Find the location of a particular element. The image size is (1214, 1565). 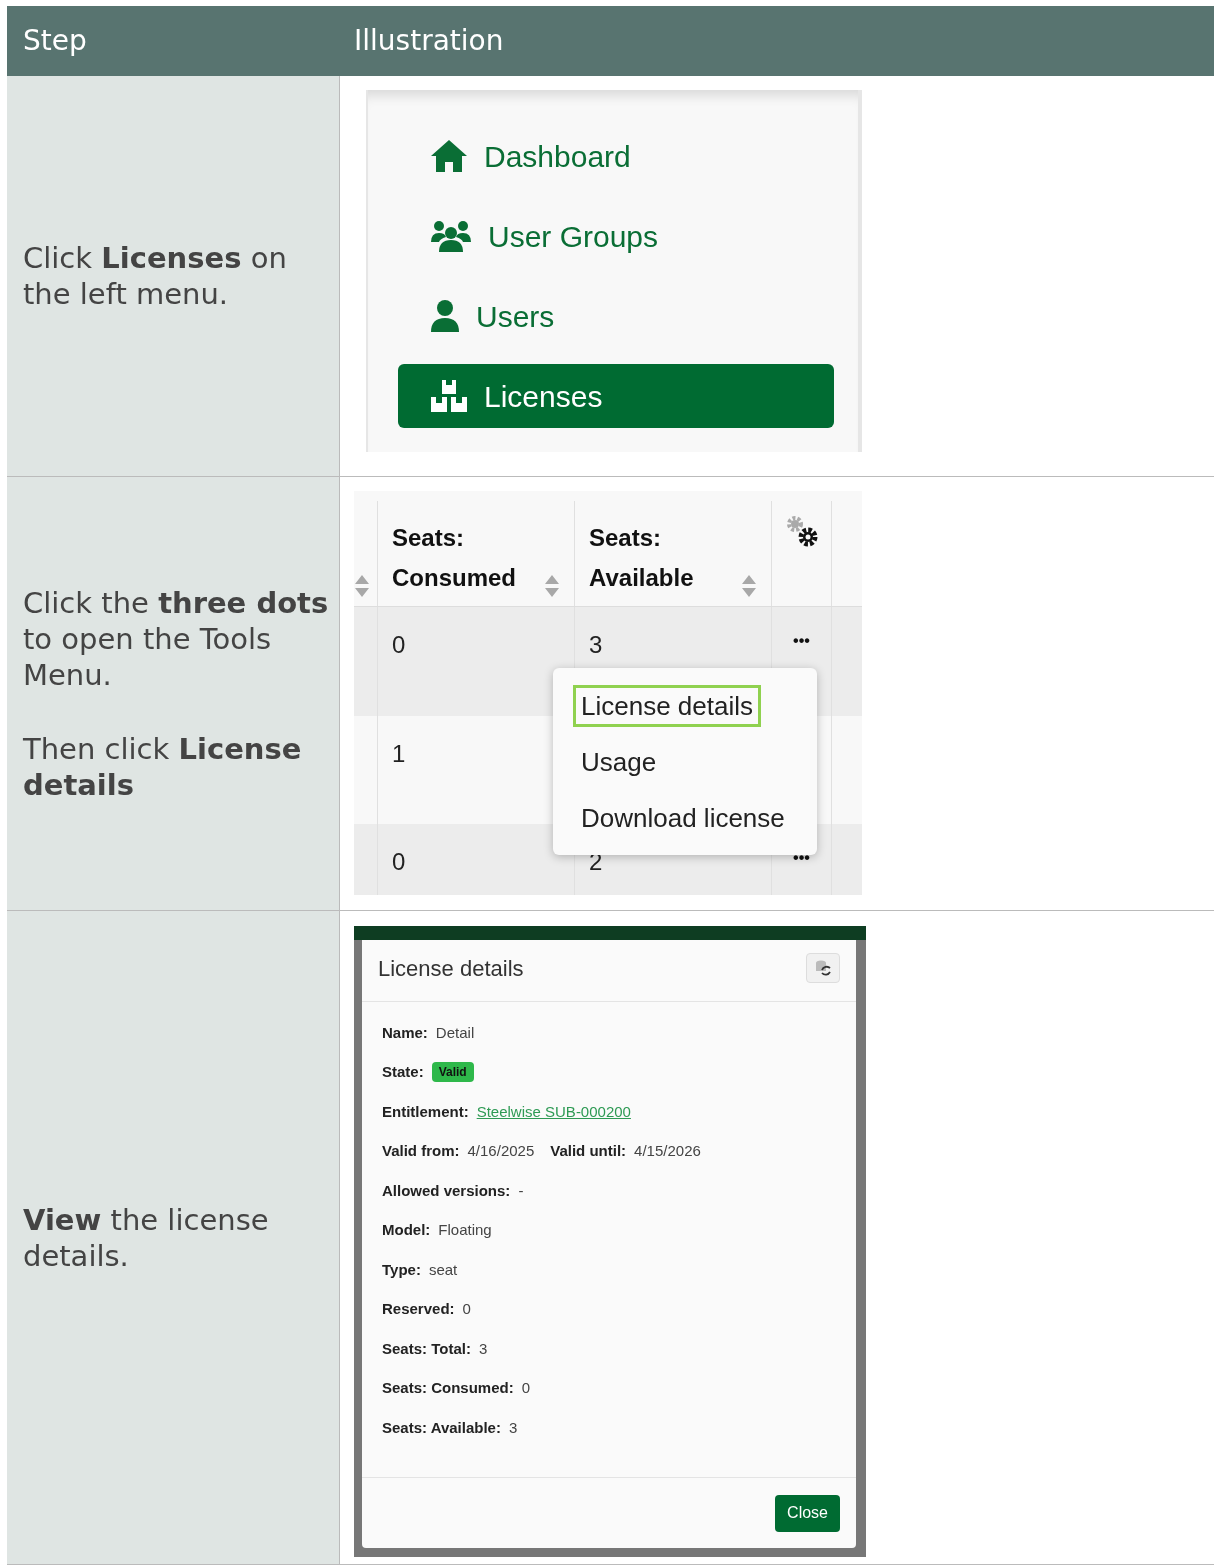

field-label: Seats: Consumed: is located at coordinates (448, 1388).